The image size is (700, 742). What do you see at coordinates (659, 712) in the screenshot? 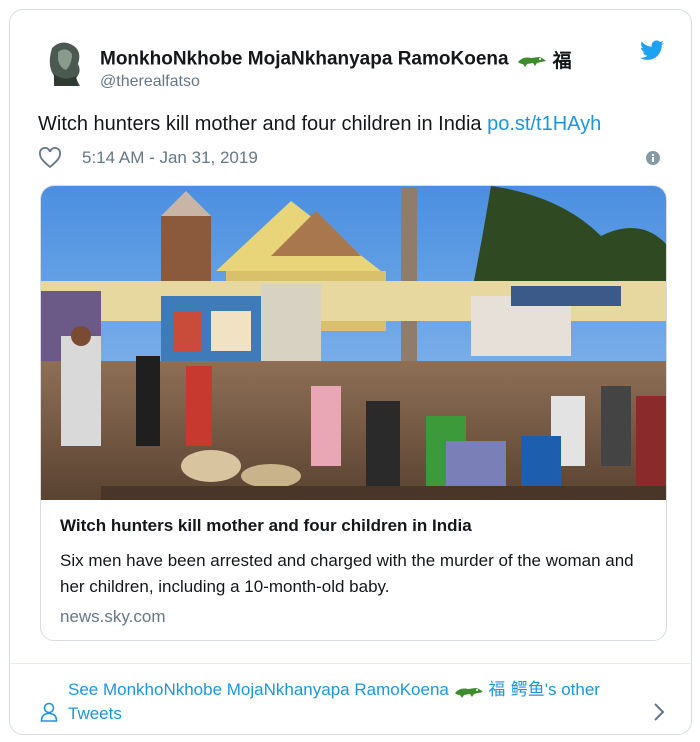
I see `chevron-right-icon` at bounding box center [659, 712].